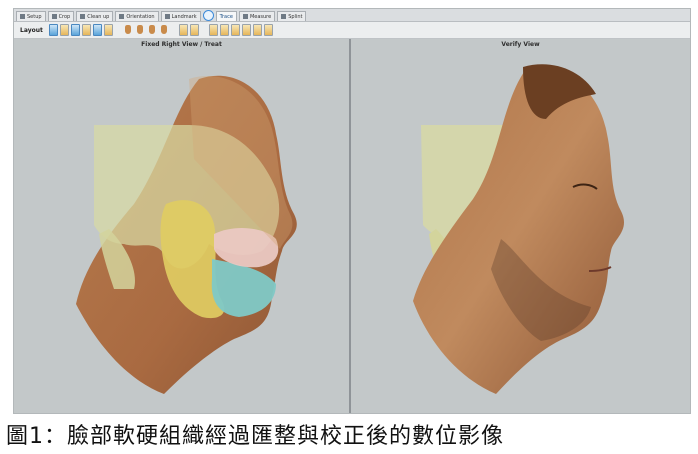  I want to click on tab-label: Trace, so click(226, 16).